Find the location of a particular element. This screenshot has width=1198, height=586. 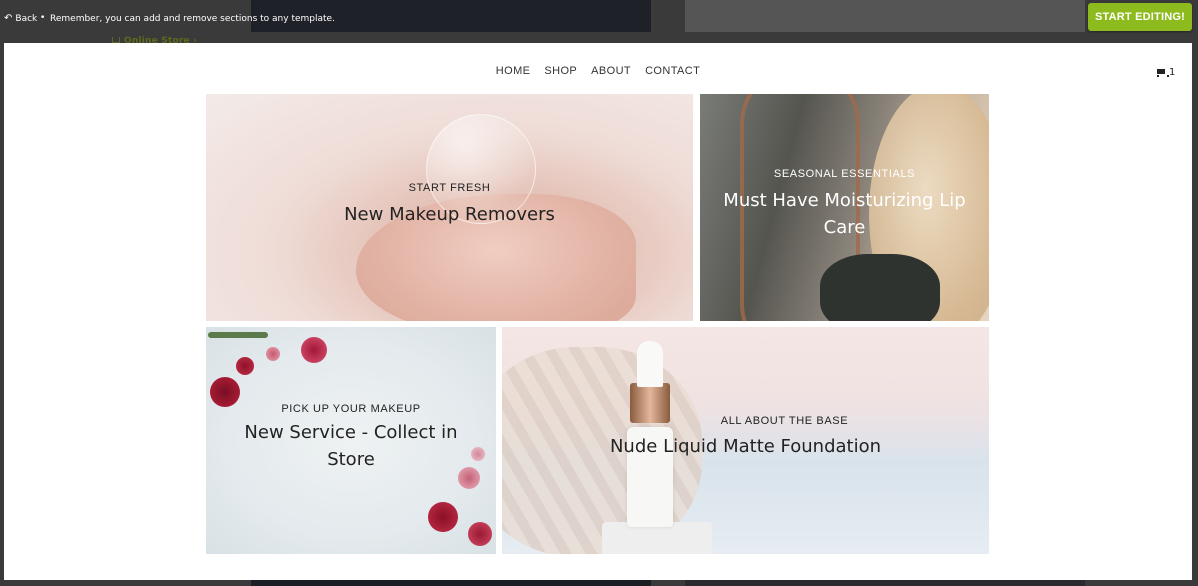

tile-eyebrow: START FRESH is located at coordinates (449, 188).